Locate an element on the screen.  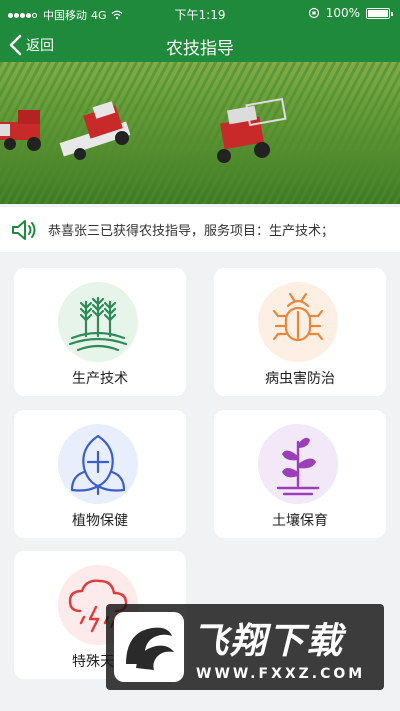
watermark-url: WWW.FXXZ.COM is located at coordinates (281, 674).